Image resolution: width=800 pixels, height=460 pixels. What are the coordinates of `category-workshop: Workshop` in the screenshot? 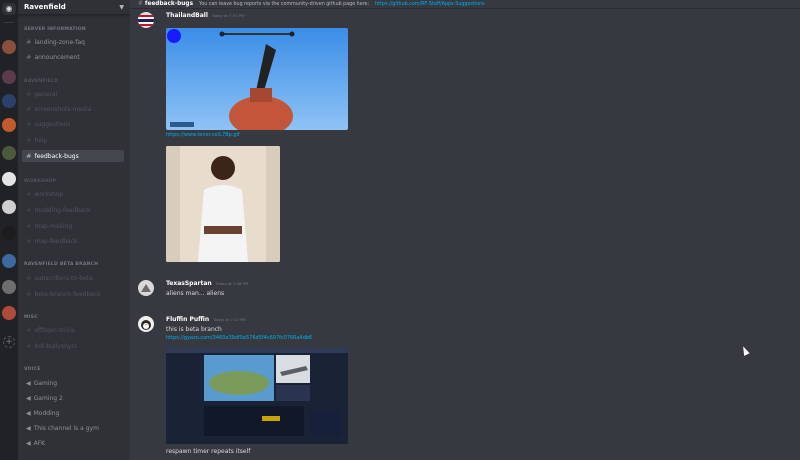 It's located at (40, 181).